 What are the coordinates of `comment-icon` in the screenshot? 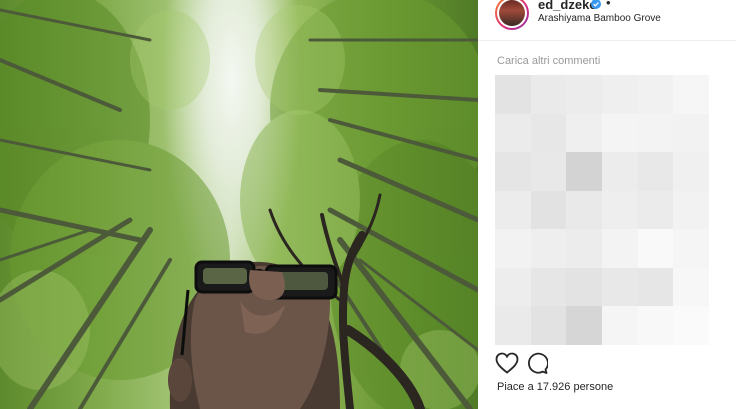 It's located at (537, 363).